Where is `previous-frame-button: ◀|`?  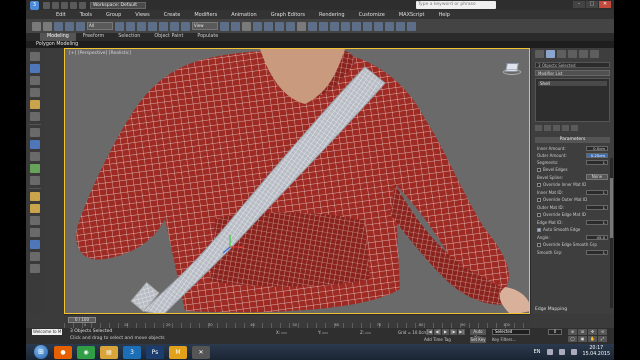 previous-frame-button: ◀| is located at coordinates (437, 332).